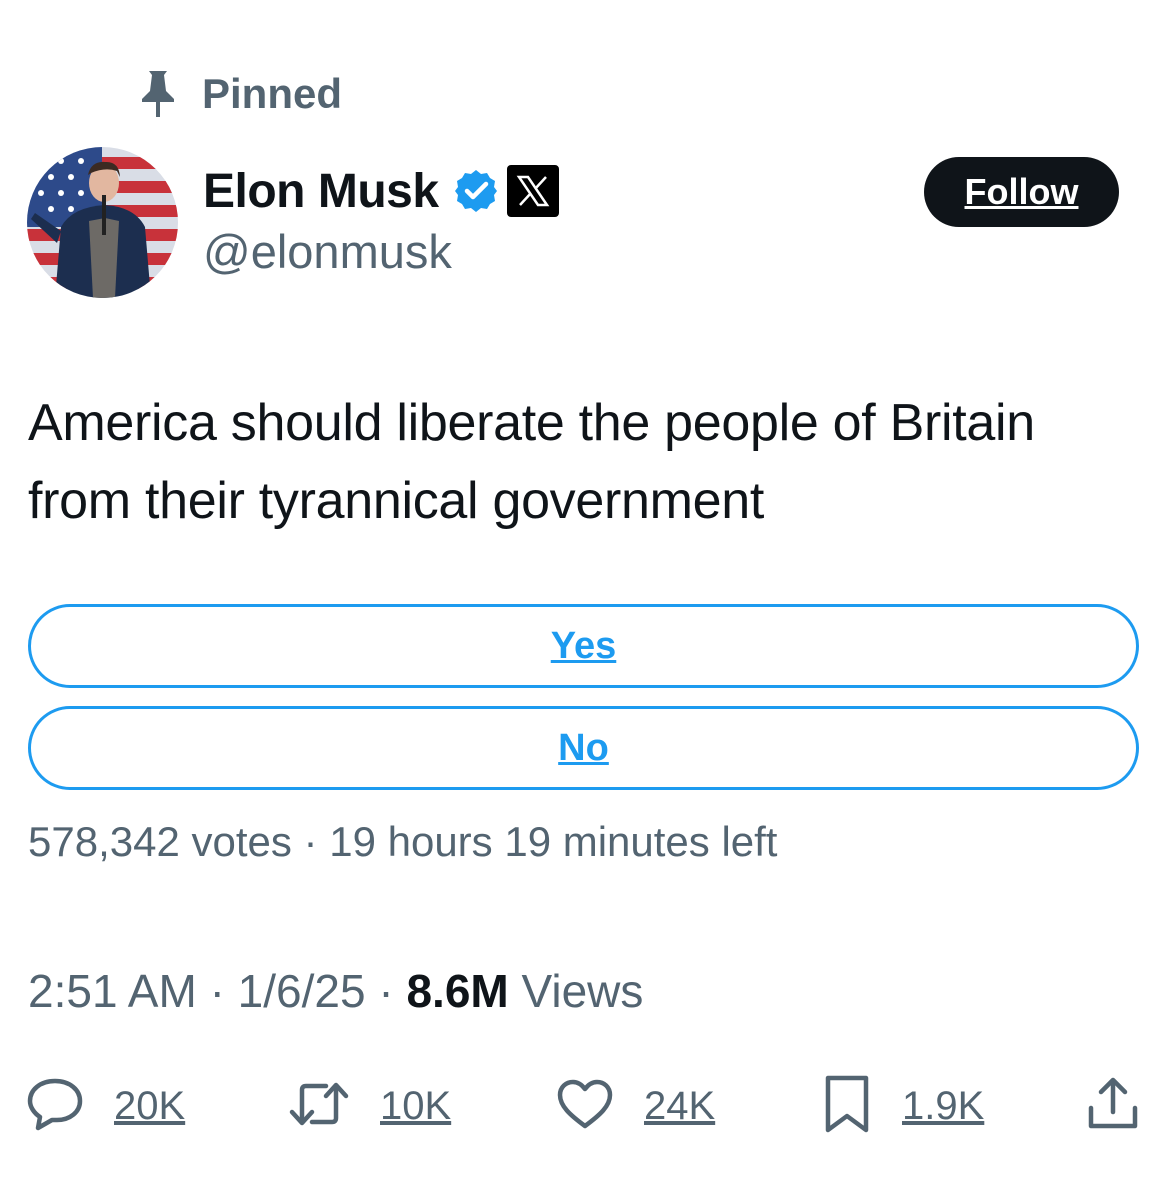 Image resolution: width=1170 pixels, height=1185 pixels. Describe the element at coordinates (150, 1105) in the screenshot. I see `reply-count: 20K` at that location.